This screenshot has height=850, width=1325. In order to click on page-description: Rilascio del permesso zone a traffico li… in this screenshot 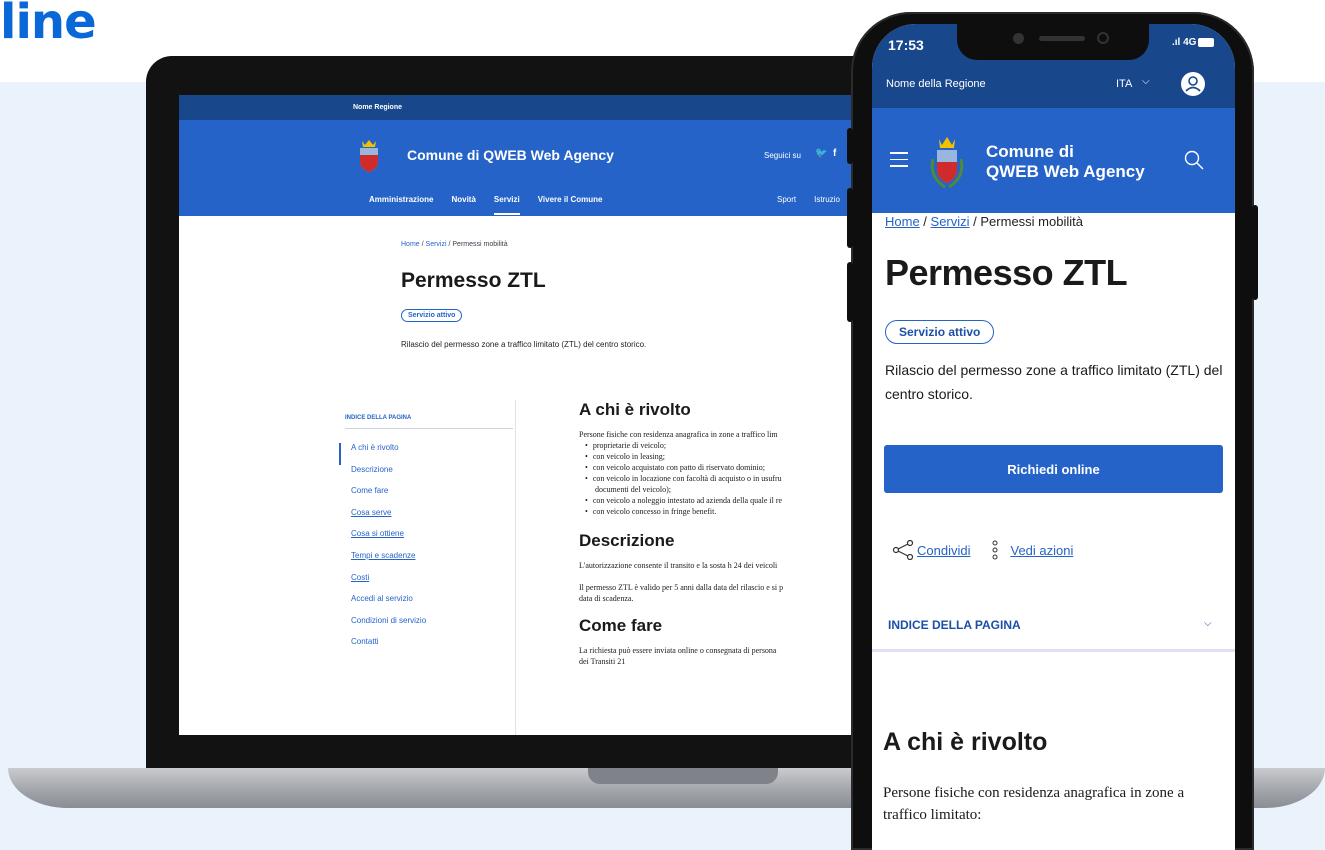, I will do `click(1054, 382)`.